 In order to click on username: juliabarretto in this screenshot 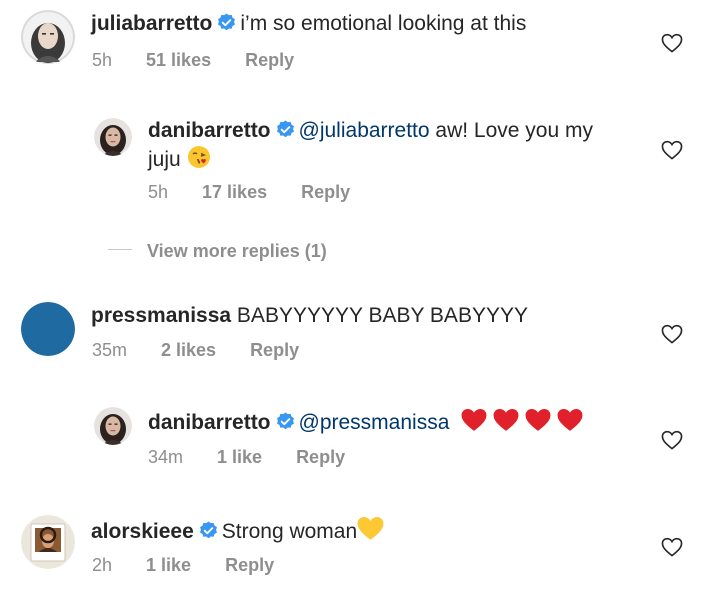, I will do `click(151, 23)`.